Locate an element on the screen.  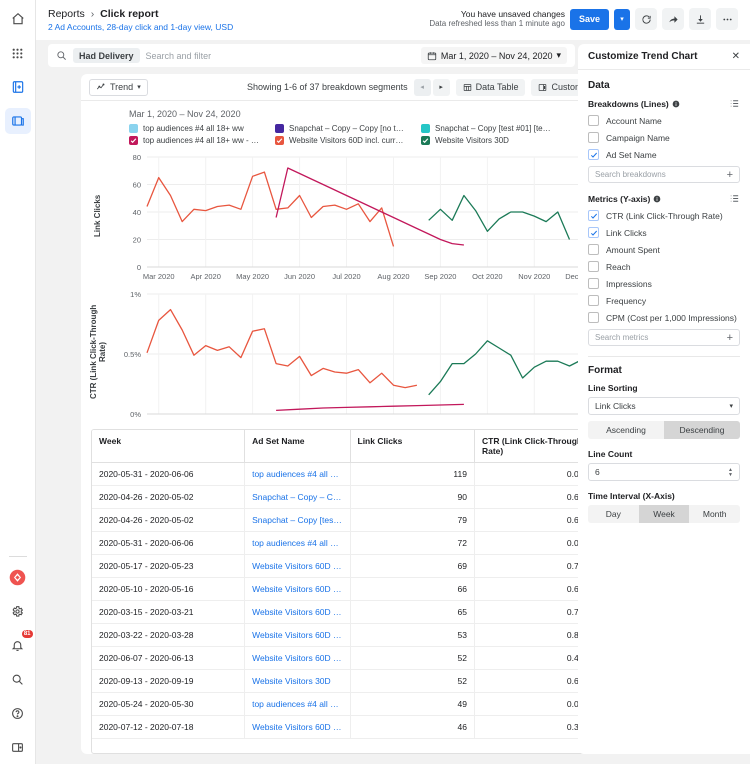
share-icon is located at coordinates (673, 19).